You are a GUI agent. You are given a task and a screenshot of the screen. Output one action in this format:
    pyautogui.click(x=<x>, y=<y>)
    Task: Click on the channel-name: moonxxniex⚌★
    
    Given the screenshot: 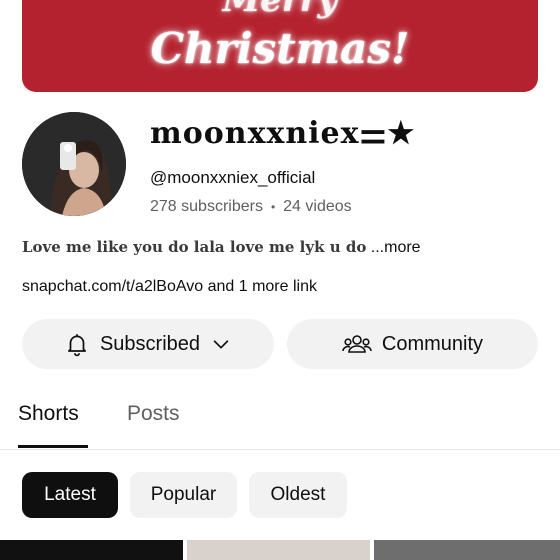 What is the action you would take?
    pyautogui.click(x=283, y=133)
    